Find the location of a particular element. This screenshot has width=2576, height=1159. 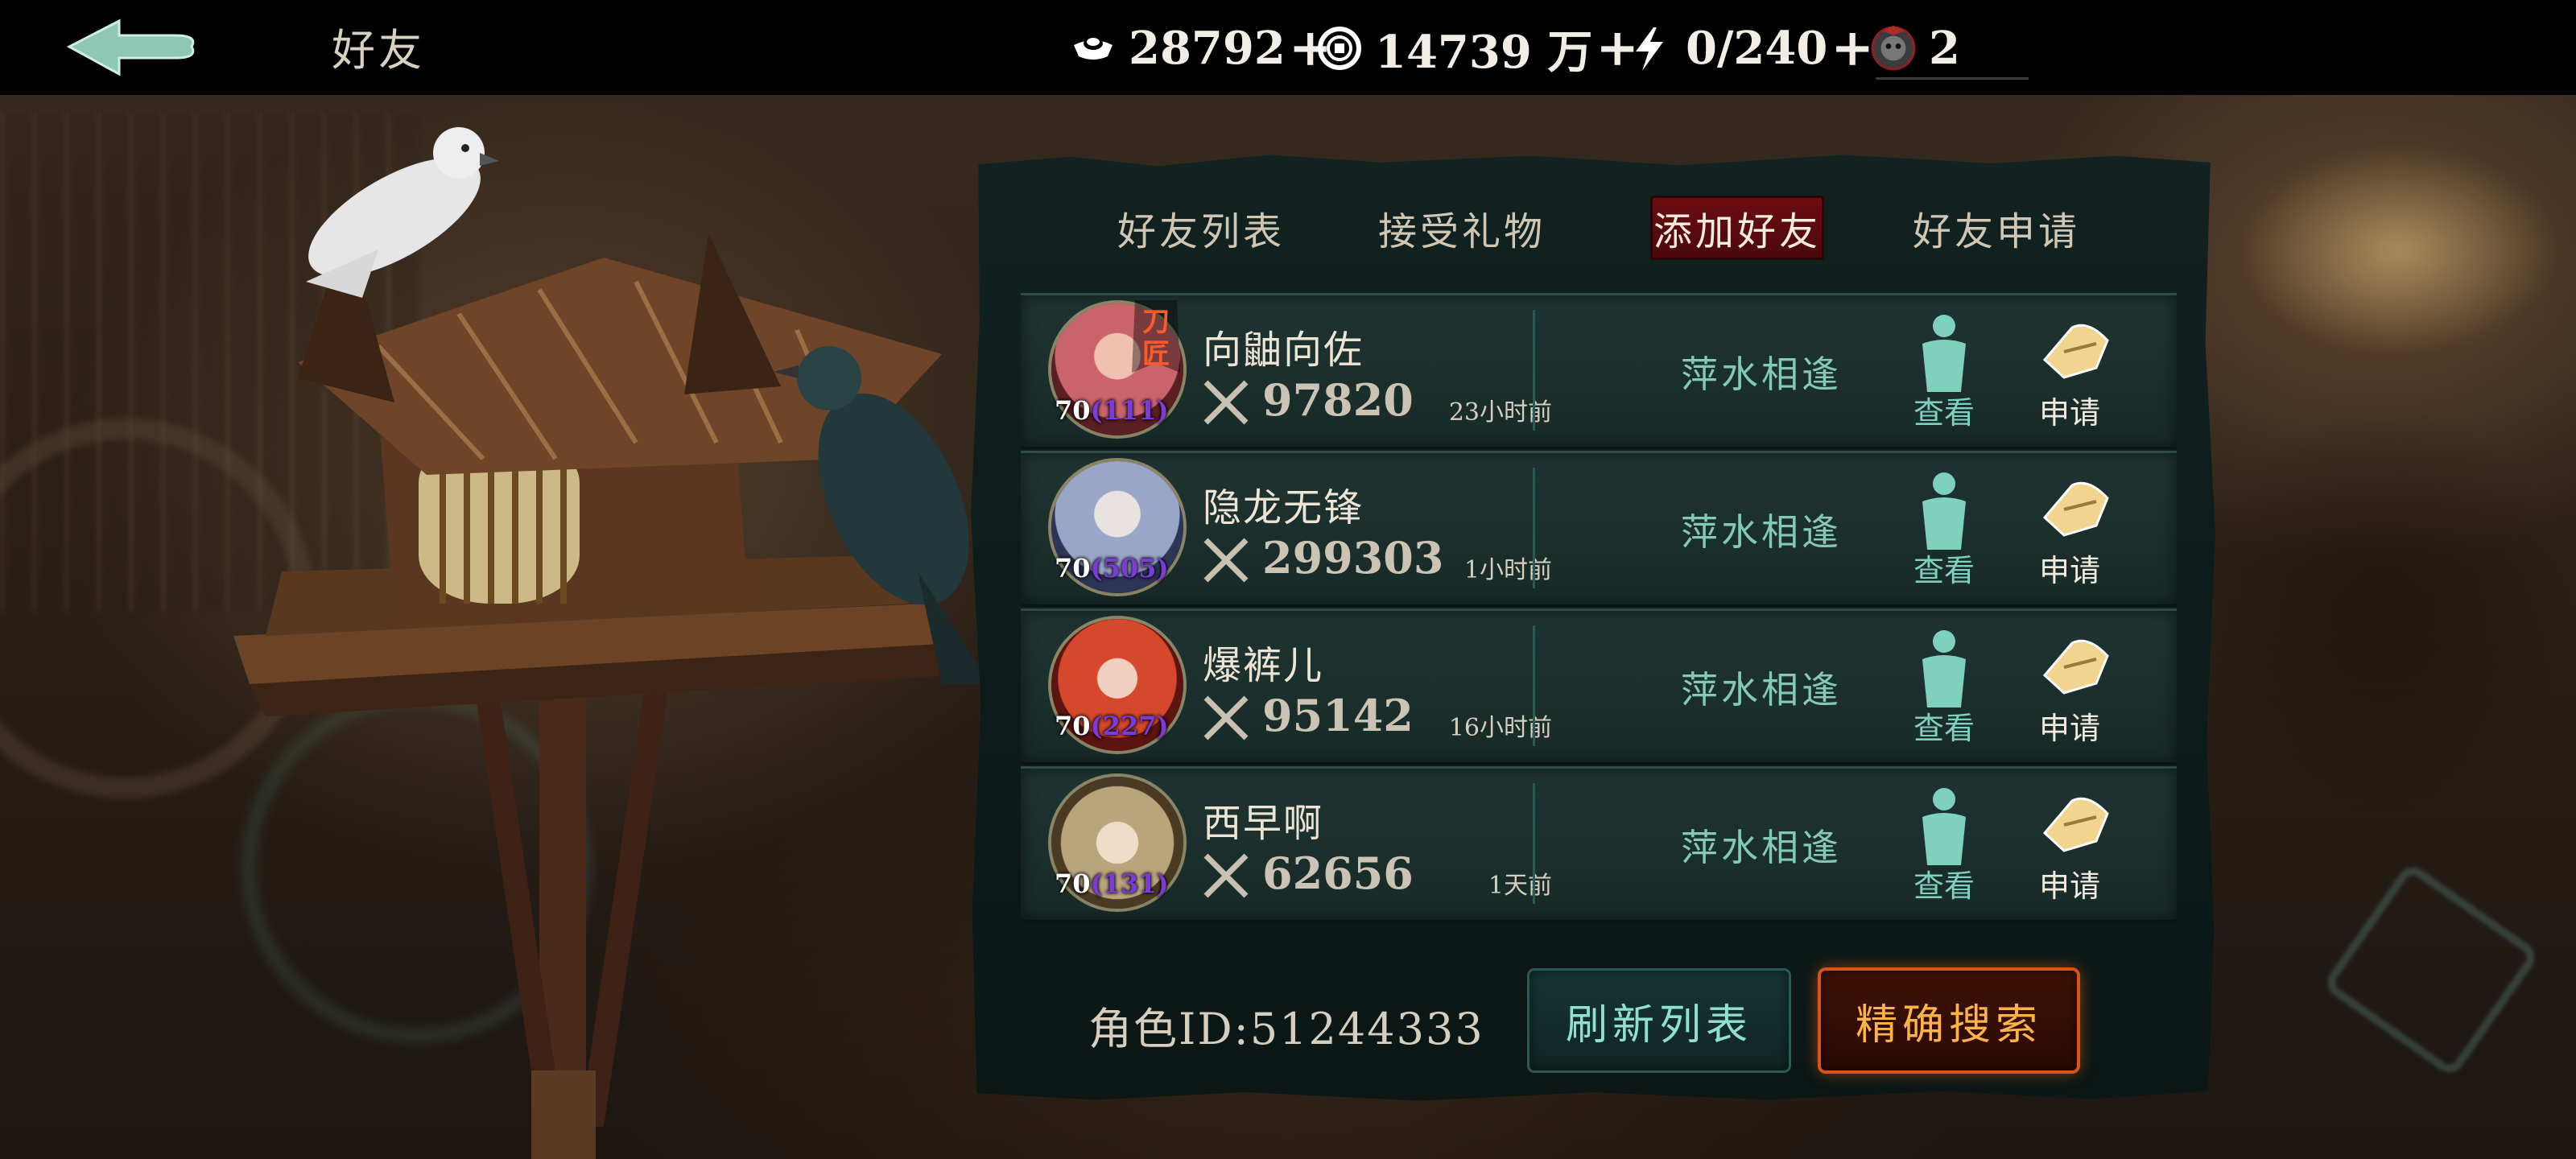

tab-friend-list: 好友列表 is located at coordinates (1201, 228).